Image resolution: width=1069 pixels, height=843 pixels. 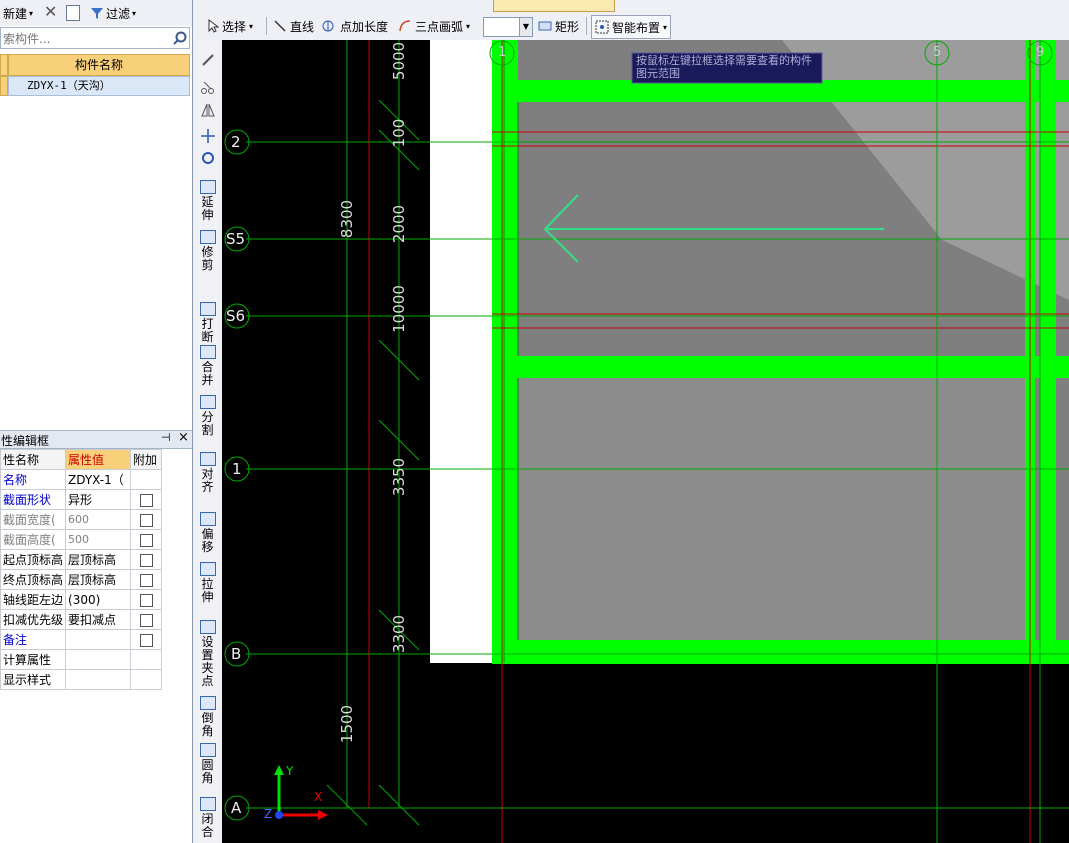 What do you see at coordinates (4, 65) in the screenshot?
I see `row-header-corner` at bounding box center [4, 65].